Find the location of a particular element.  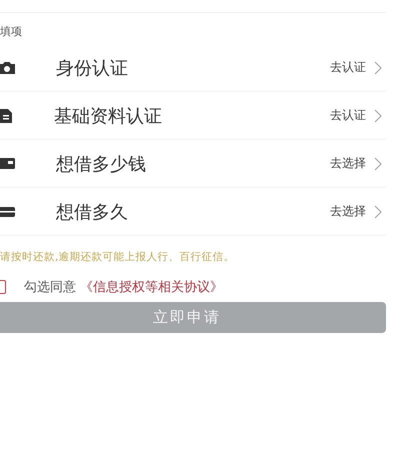

row-label: 身份认证 is located at coordinates (92, 68).